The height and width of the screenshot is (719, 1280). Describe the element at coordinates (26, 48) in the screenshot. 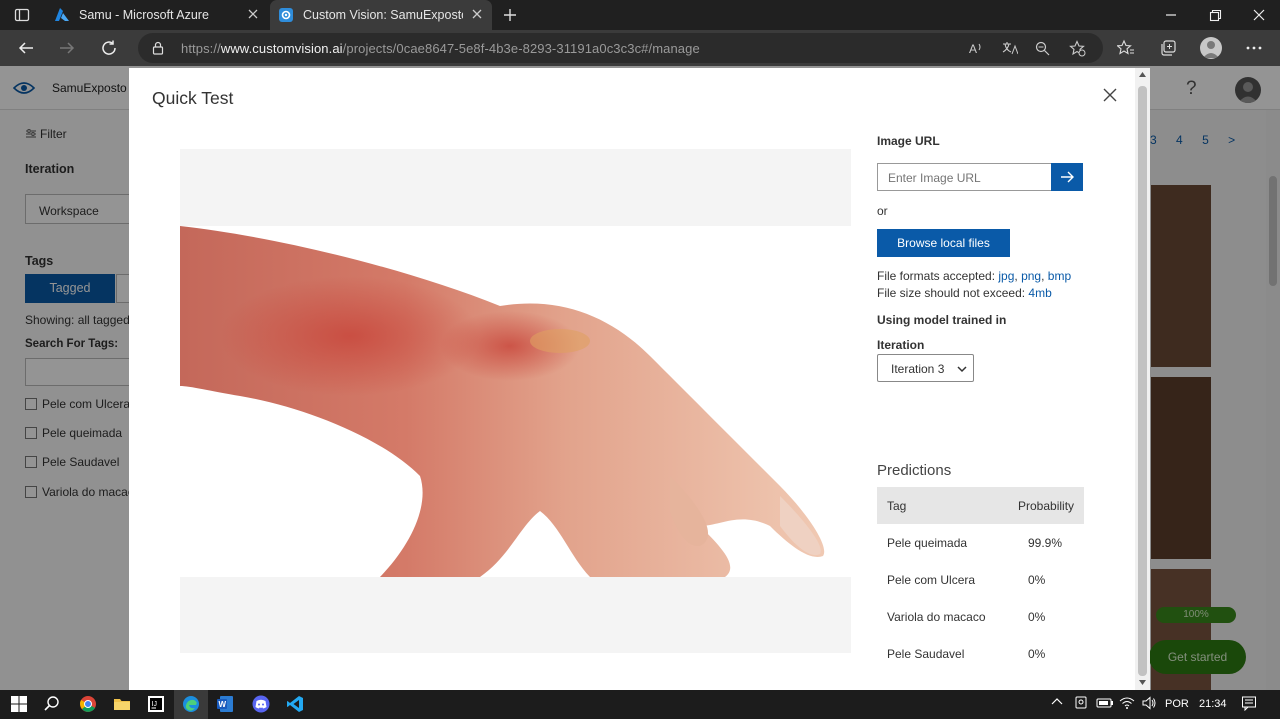

I see `back-arrow-icon` at that location.